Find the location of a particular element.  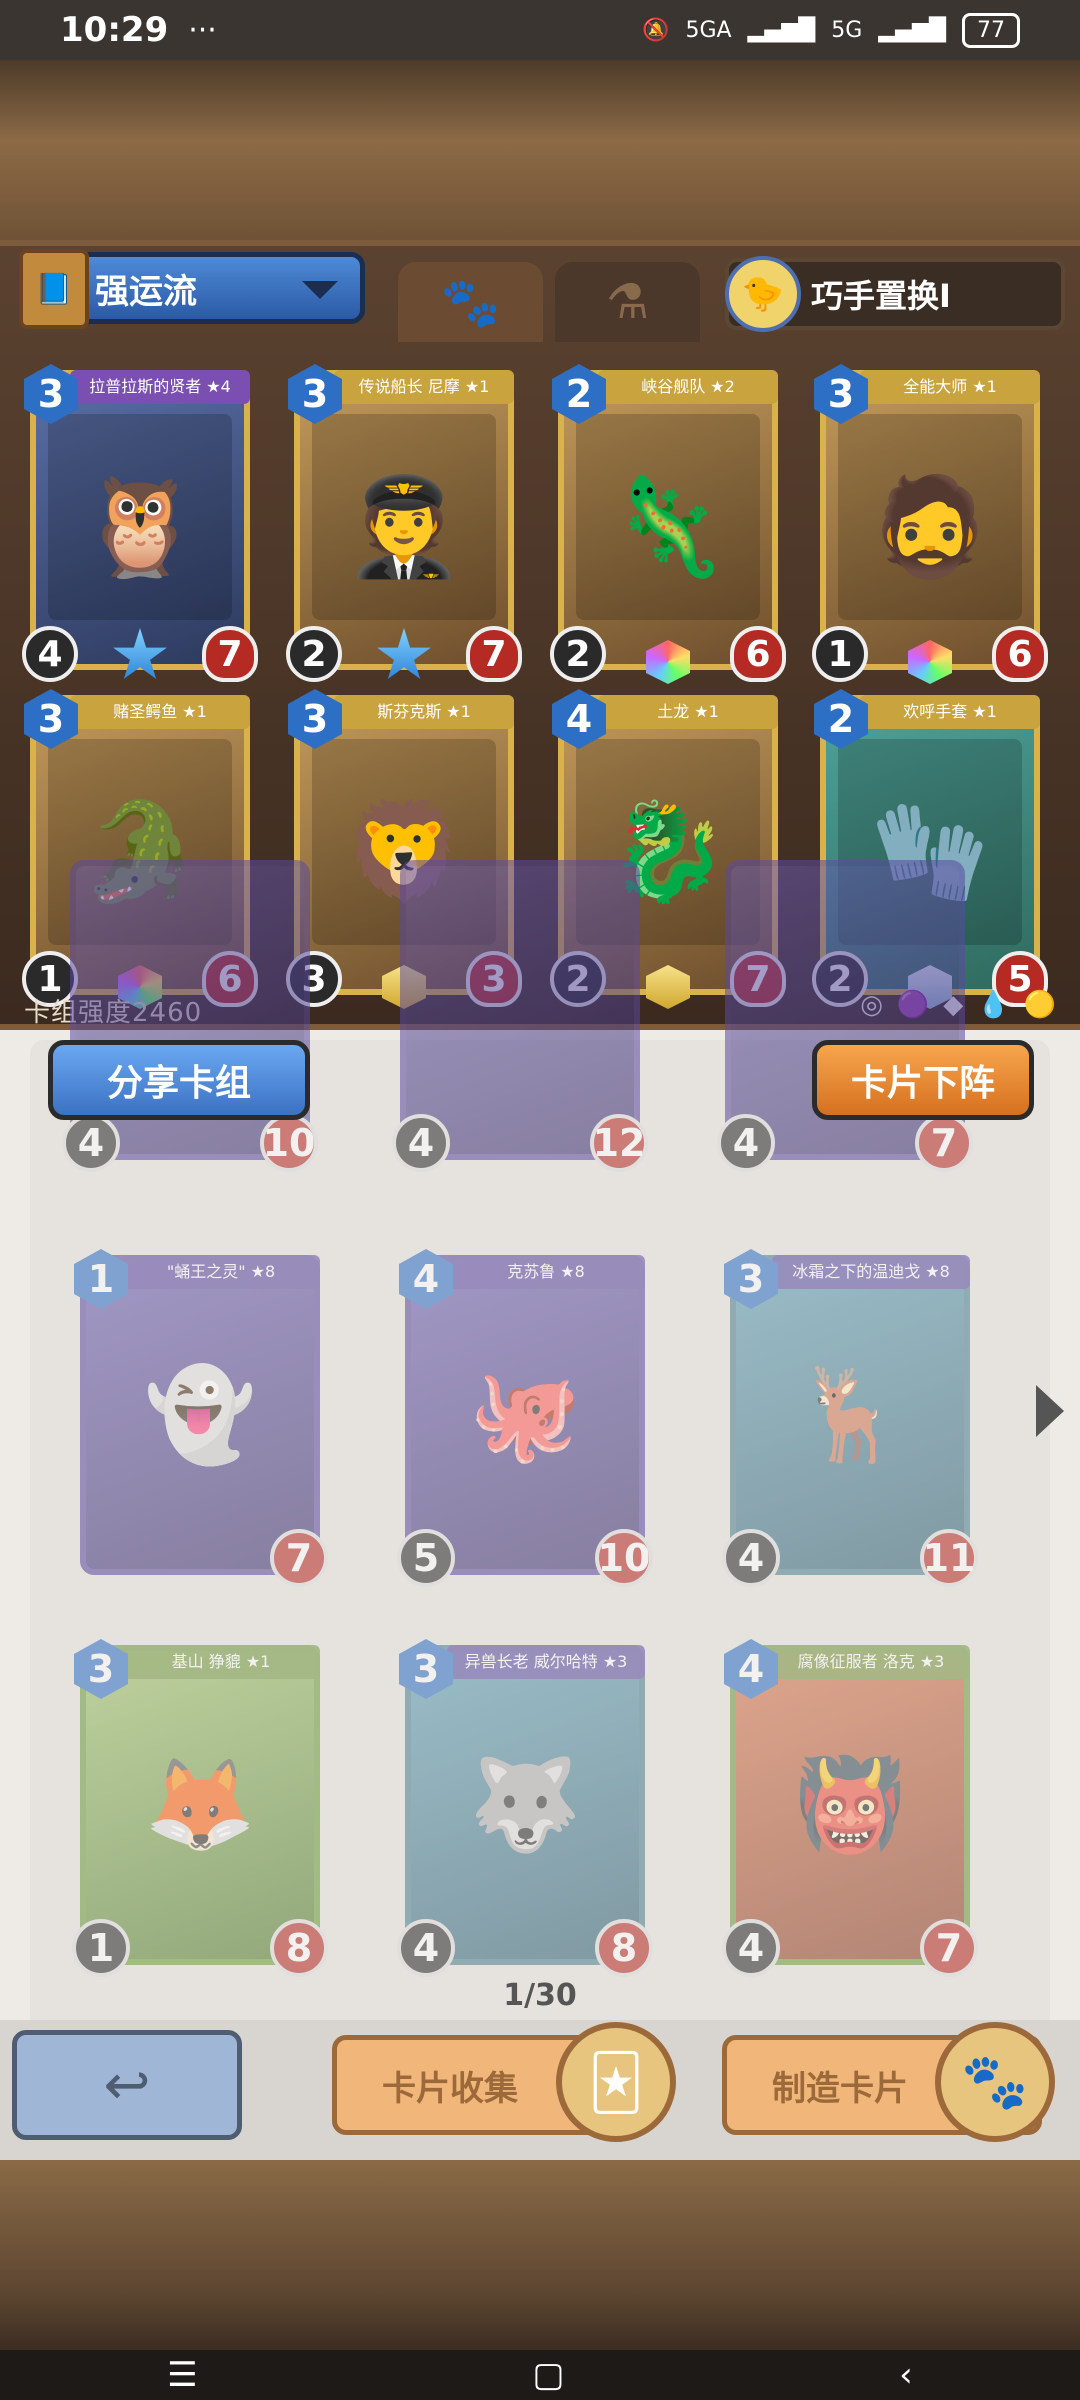

card-figure: 🦊 is located at coordinates (200, 1805).